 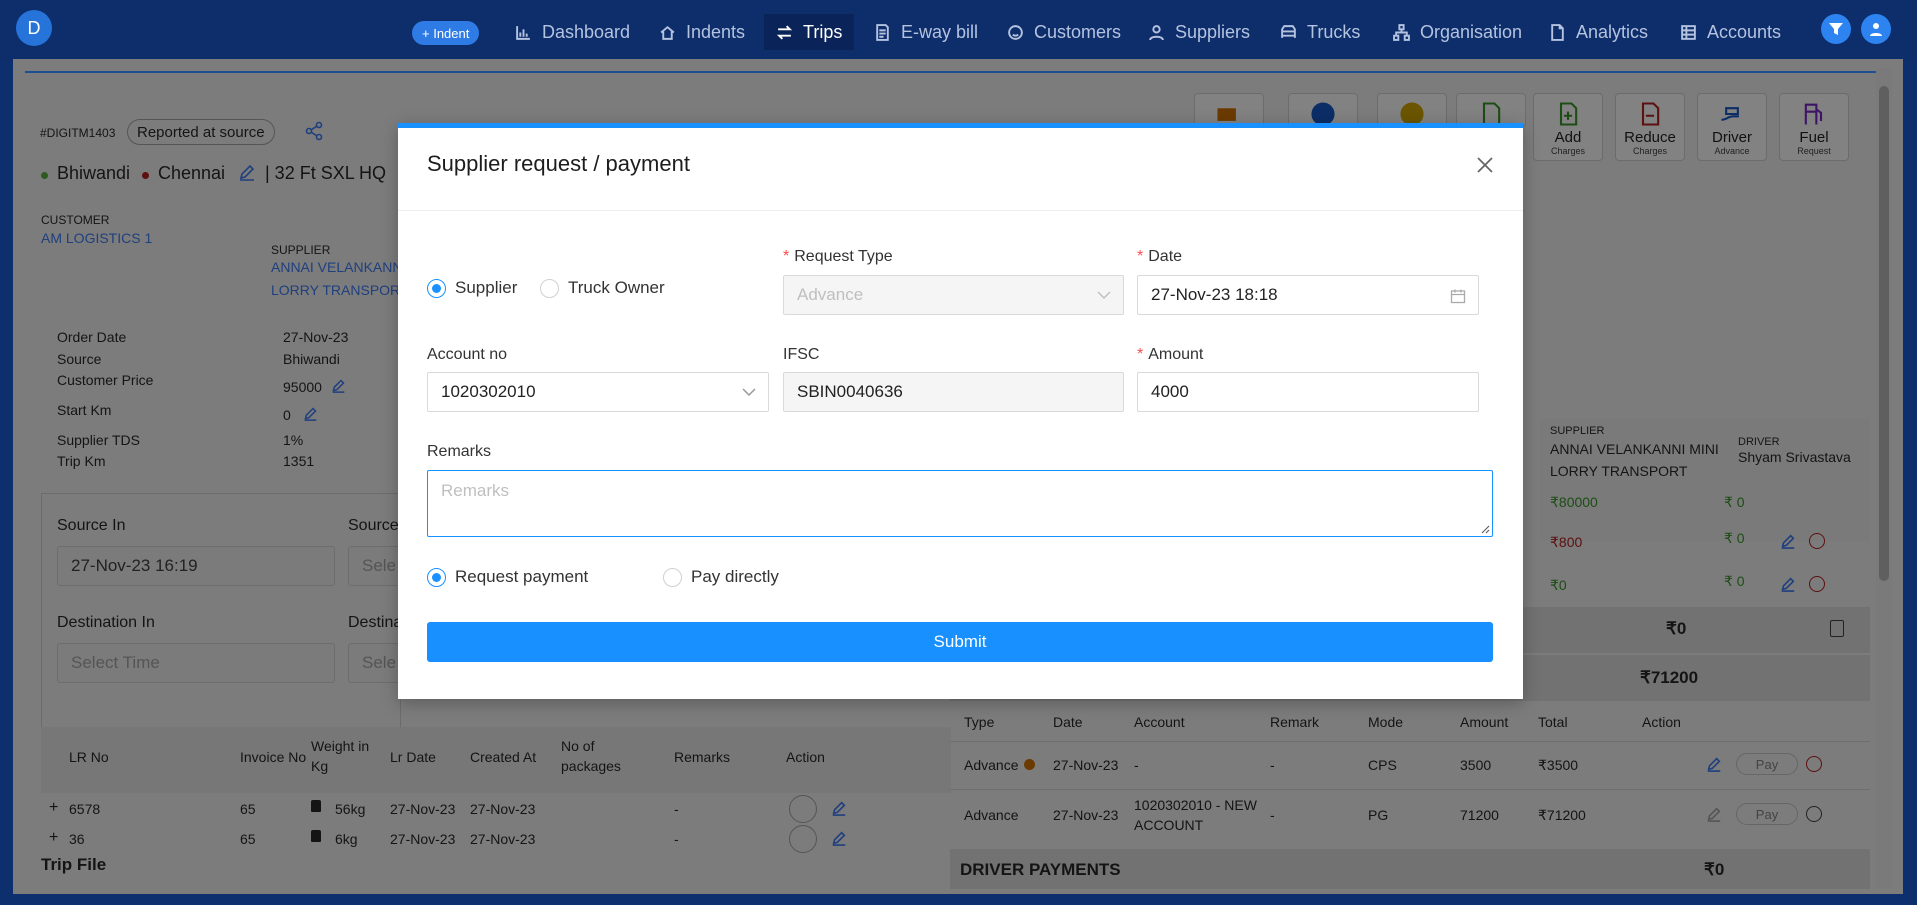 I want to click on nav-item-eway-bill: E-way bill, so click(x=926, y=32).